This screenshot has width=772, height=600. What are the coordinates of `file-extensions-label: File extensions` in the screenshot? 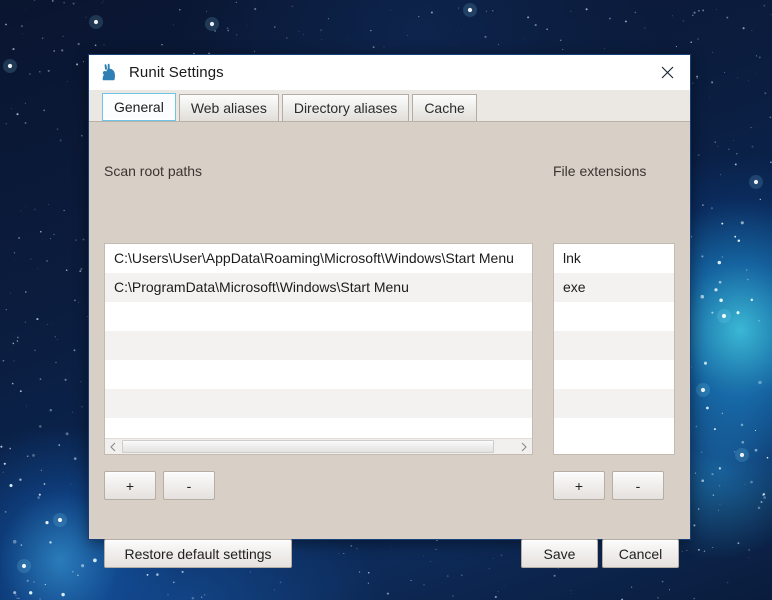 It's located at (600, 171).